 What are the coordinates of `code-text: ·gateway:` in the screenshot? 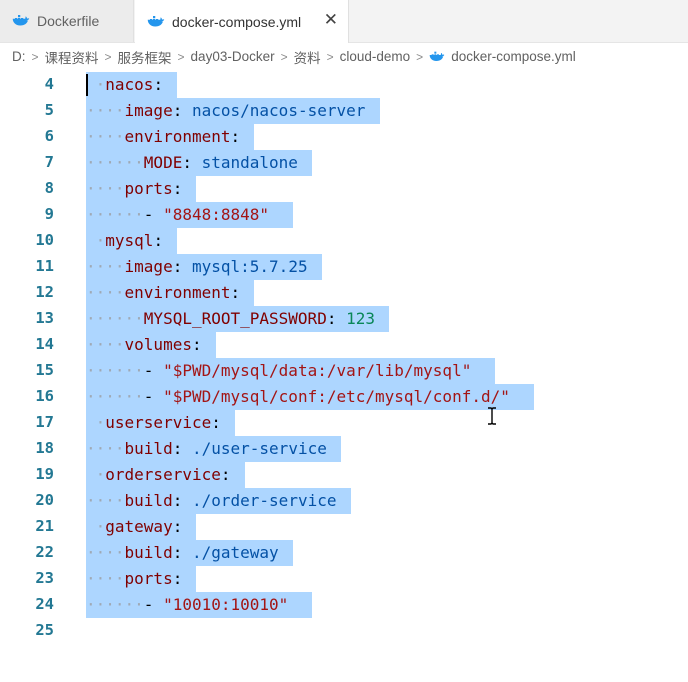 It's located at (134, 527).